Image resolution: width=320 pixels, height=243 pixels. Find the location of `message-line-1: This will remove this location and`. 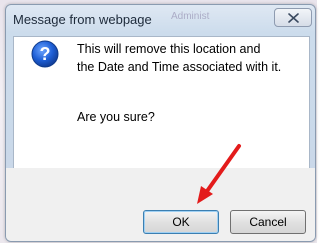

message-line-1: This will remove this location and is located at coordinates (169, 49).